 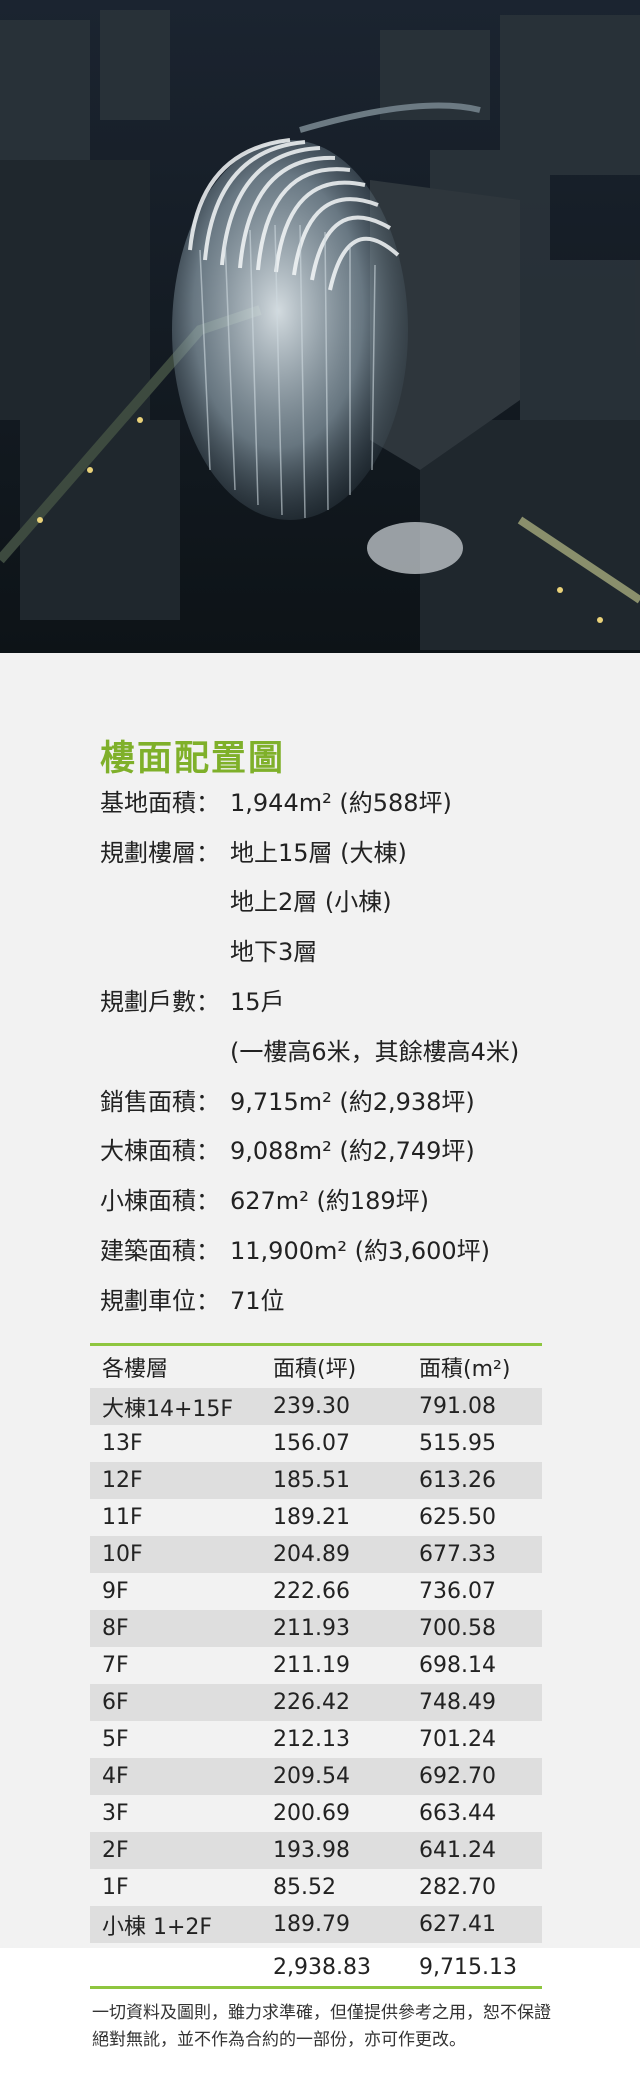 I want to click on table-cell: 小棟 1+2F, so click(x=157, y=1927).